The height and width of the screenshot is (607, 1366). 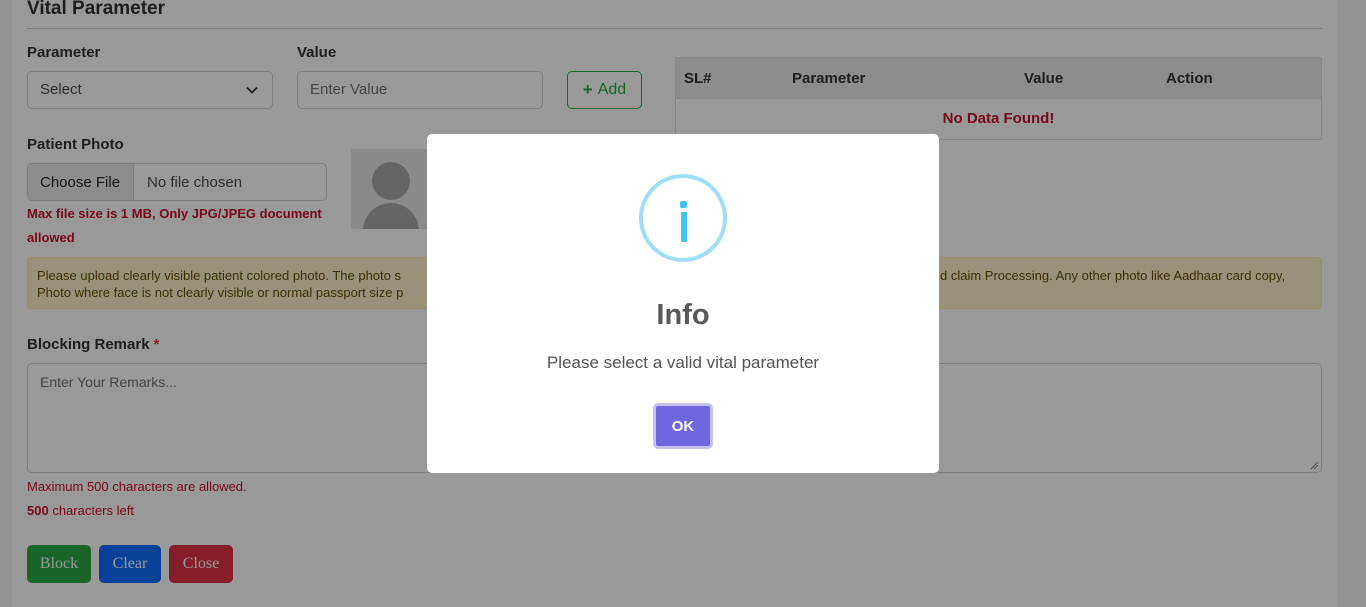 I want to click on info-icon, so click(x=683, y=218).